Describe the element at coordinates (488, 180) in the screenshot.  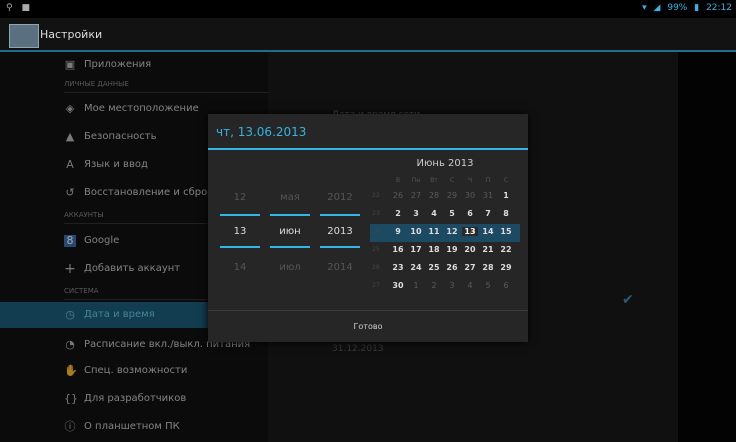
I see `weekday-label: П` at that location.